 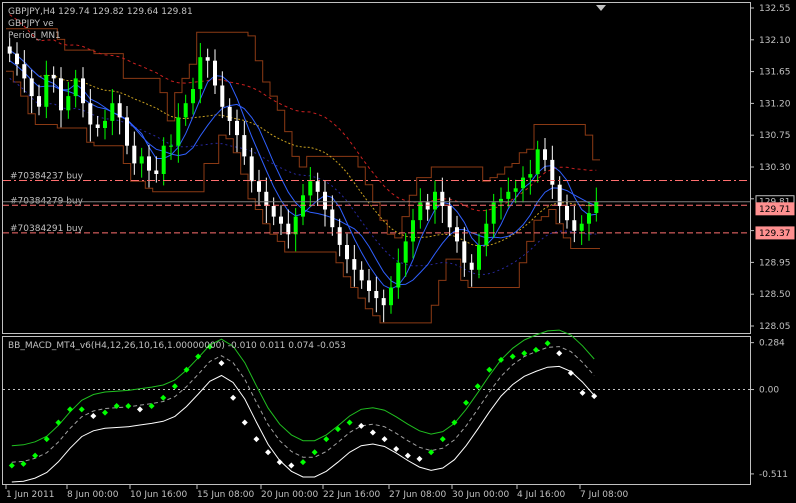 What do you see at coordinates (775, 9) in the screenshot?
I see `y-tick-label: 132.55` at bounding box center [775, 9].